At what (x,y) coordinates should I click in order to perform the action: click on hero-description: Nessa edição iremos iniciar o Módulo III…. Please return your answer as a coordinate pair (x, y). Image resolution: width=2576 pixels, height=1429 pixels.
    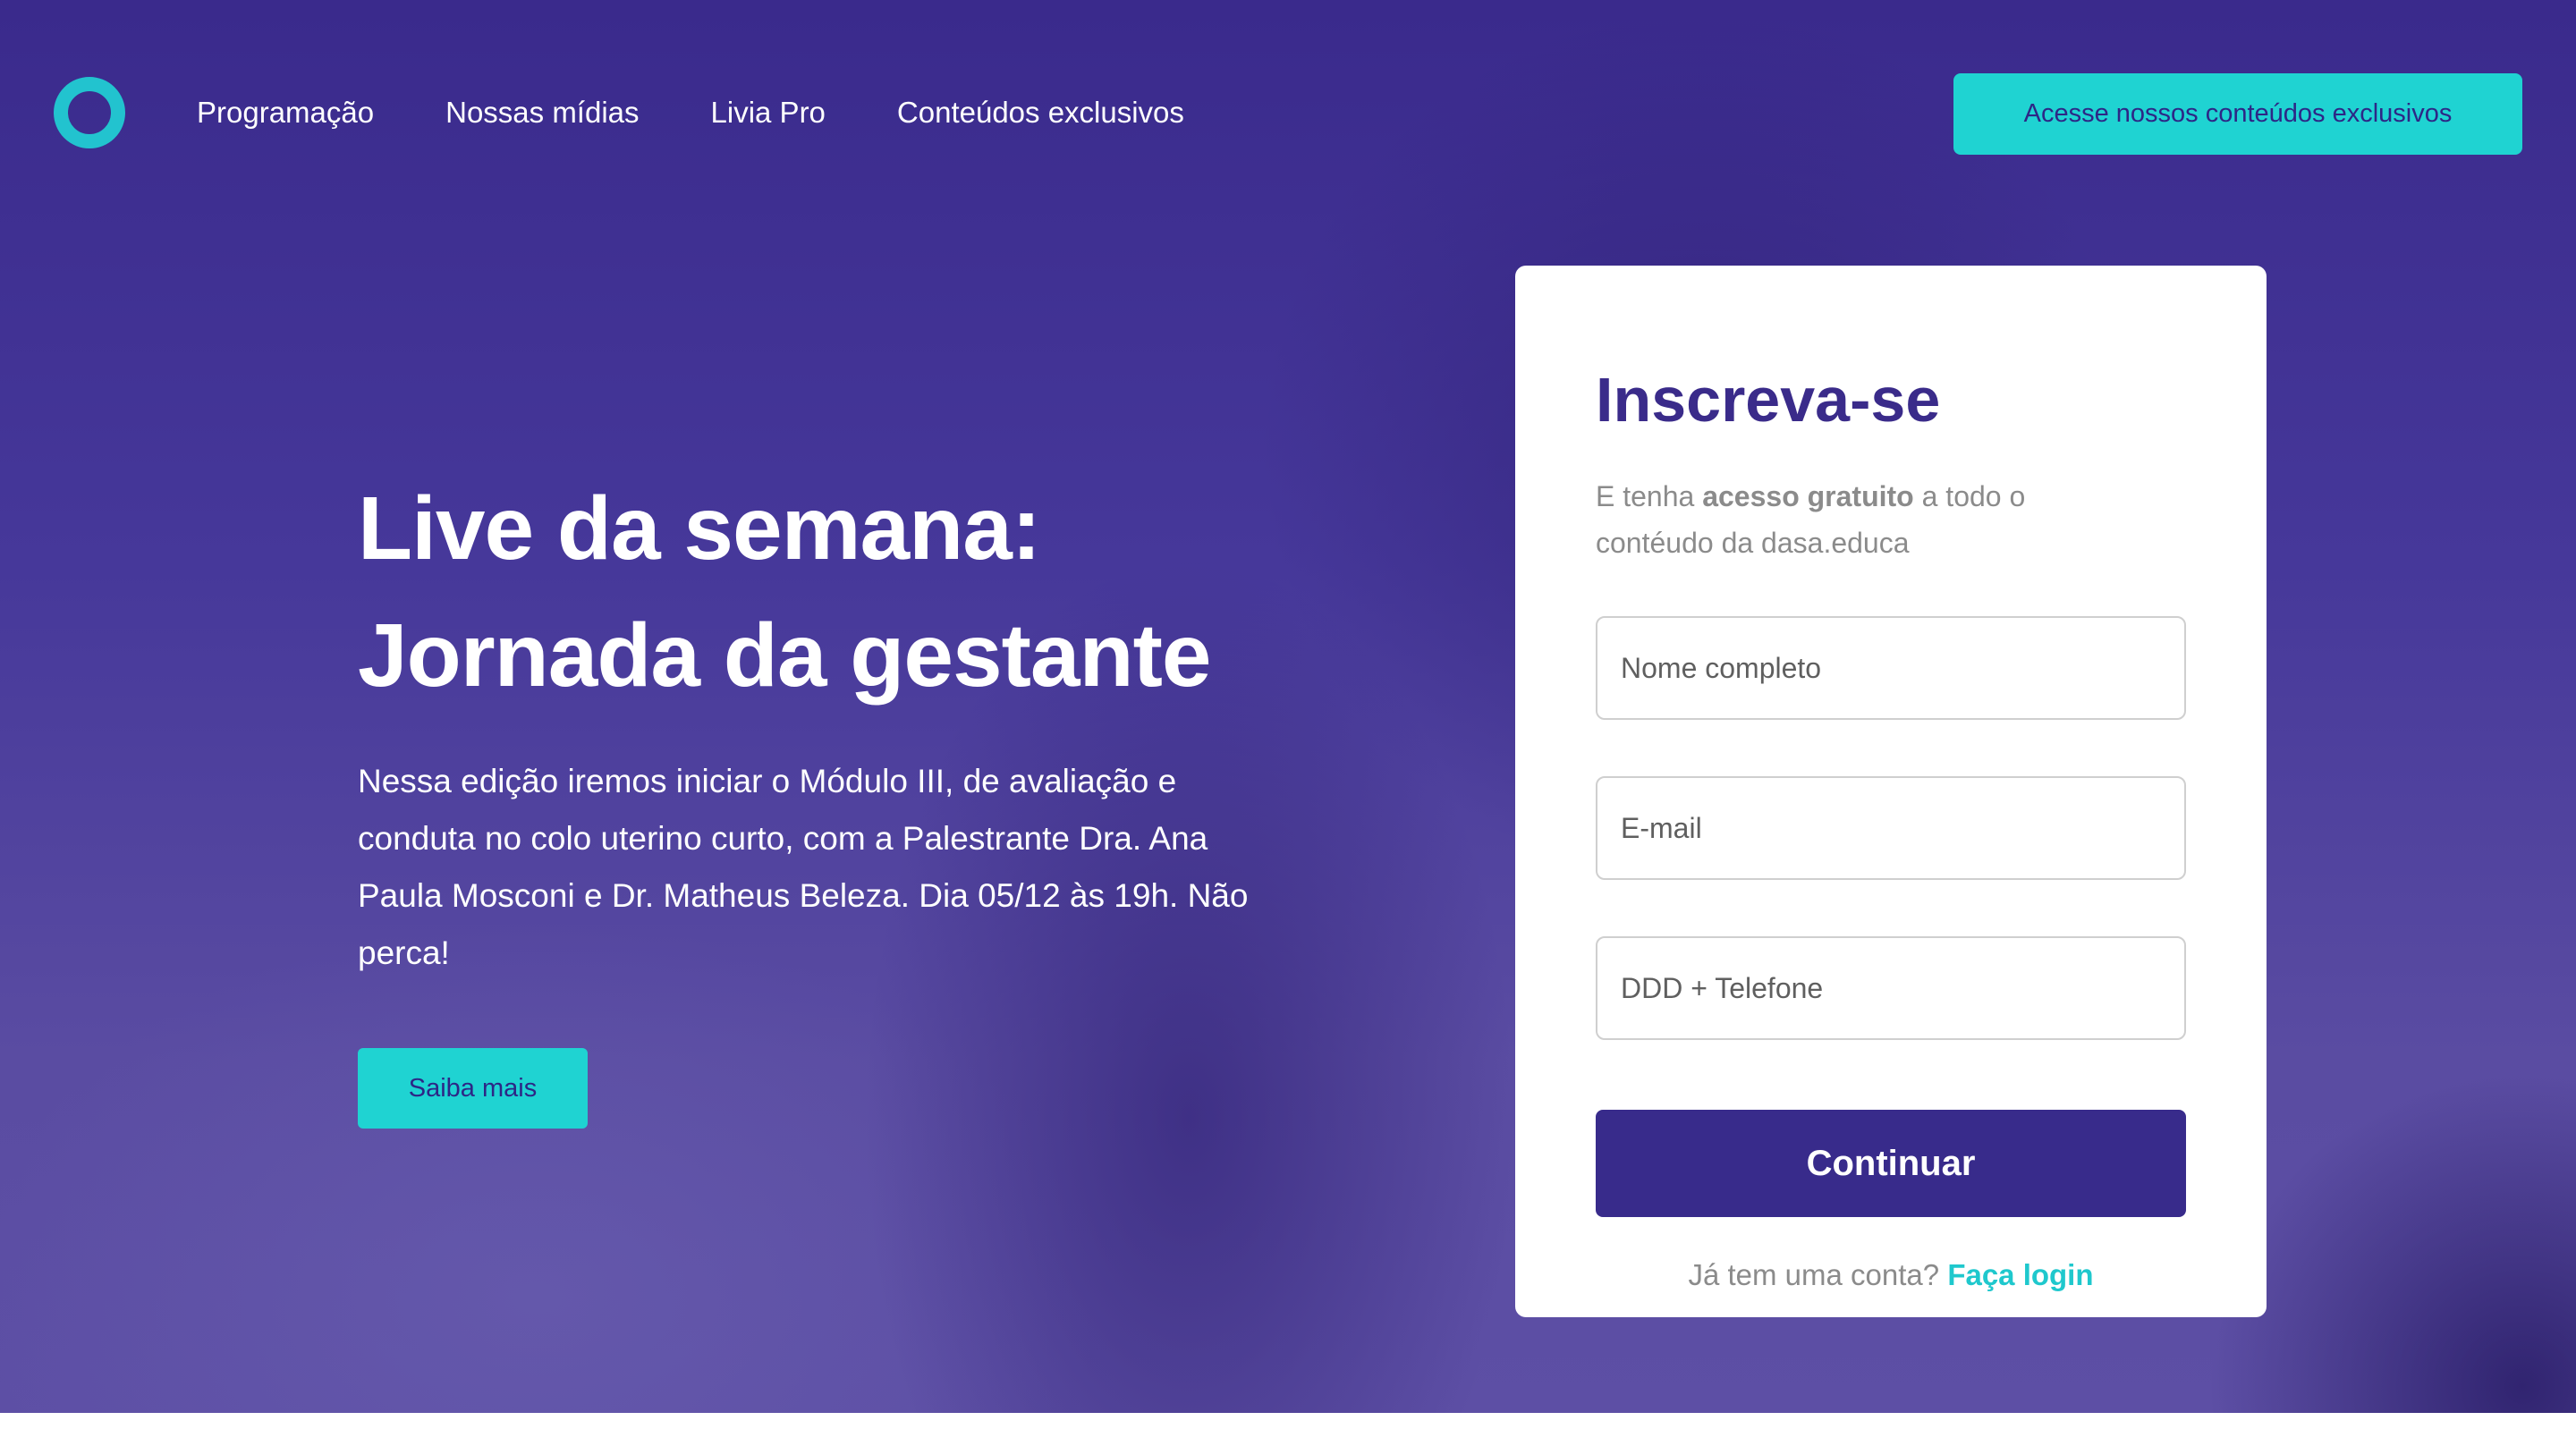
    Looking at the image, I should click on (803, 867).